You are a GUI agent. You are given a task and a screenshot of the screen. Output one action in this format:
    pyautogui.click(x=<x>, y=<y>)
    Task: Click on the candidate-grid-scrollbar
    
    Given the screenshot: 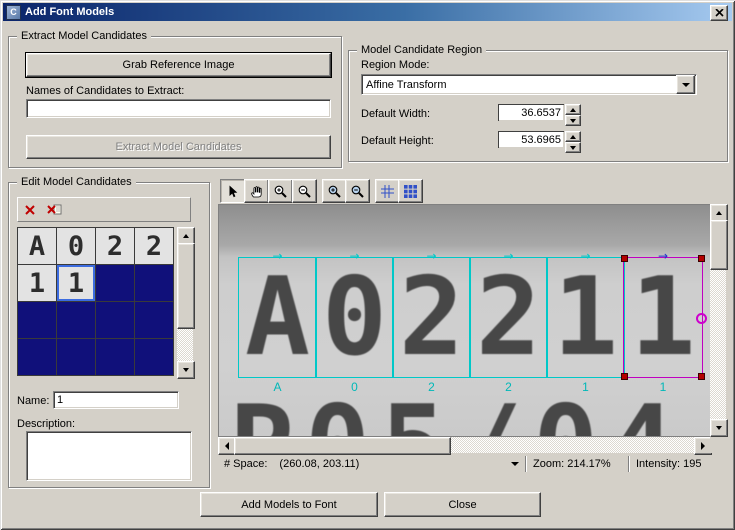 What is the action you would take?
    pyautogui.click(x=186, y=303)
    